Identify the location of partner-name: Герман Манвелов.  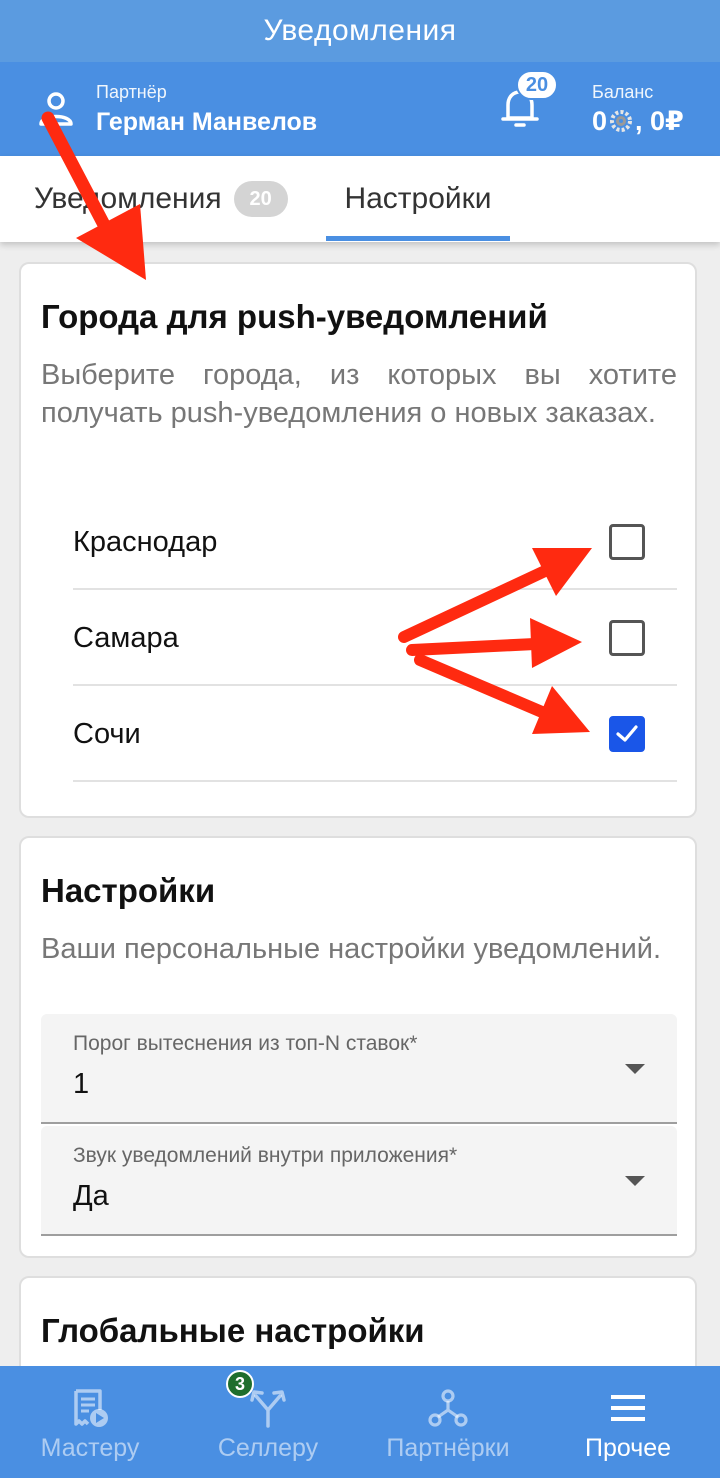
(206, 122).